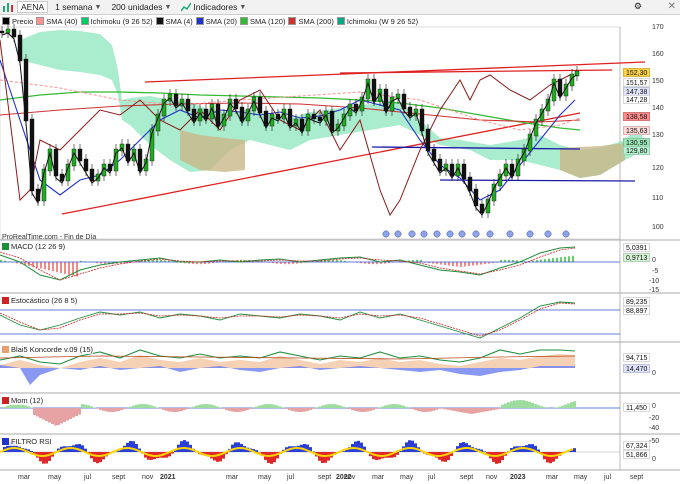 This screenshot has height=484, width=680. What do you see at coordinates (27, 441) in the screenshot?
I see `rsi-panel-label: FILTRO RSI` at bounding box center [27, 441].